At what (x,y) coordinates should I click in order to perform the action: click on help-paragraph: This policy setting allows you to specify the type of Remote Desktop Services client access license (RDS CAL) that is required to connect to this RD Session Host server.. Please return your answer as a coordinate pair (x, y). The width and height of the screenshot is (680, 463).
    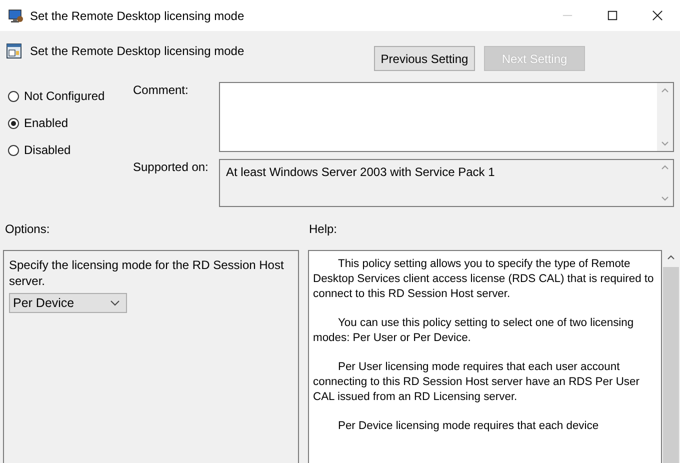
    Looking at the image, I should click on (484, 279).